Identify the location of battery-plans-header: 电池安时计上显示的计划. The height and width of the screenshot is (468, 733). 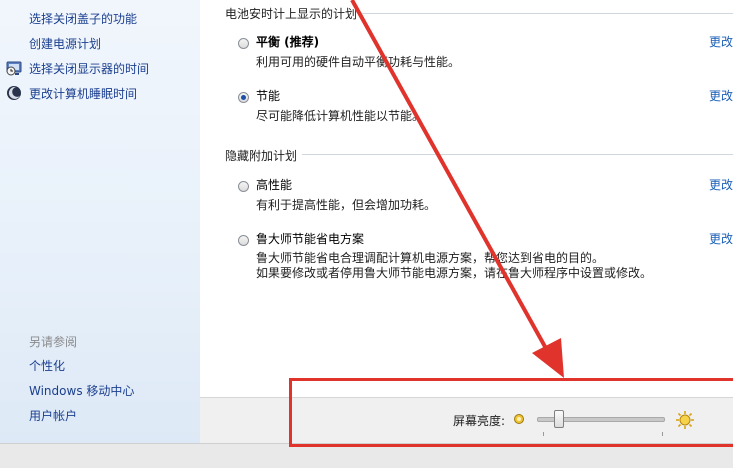
(291, 14).